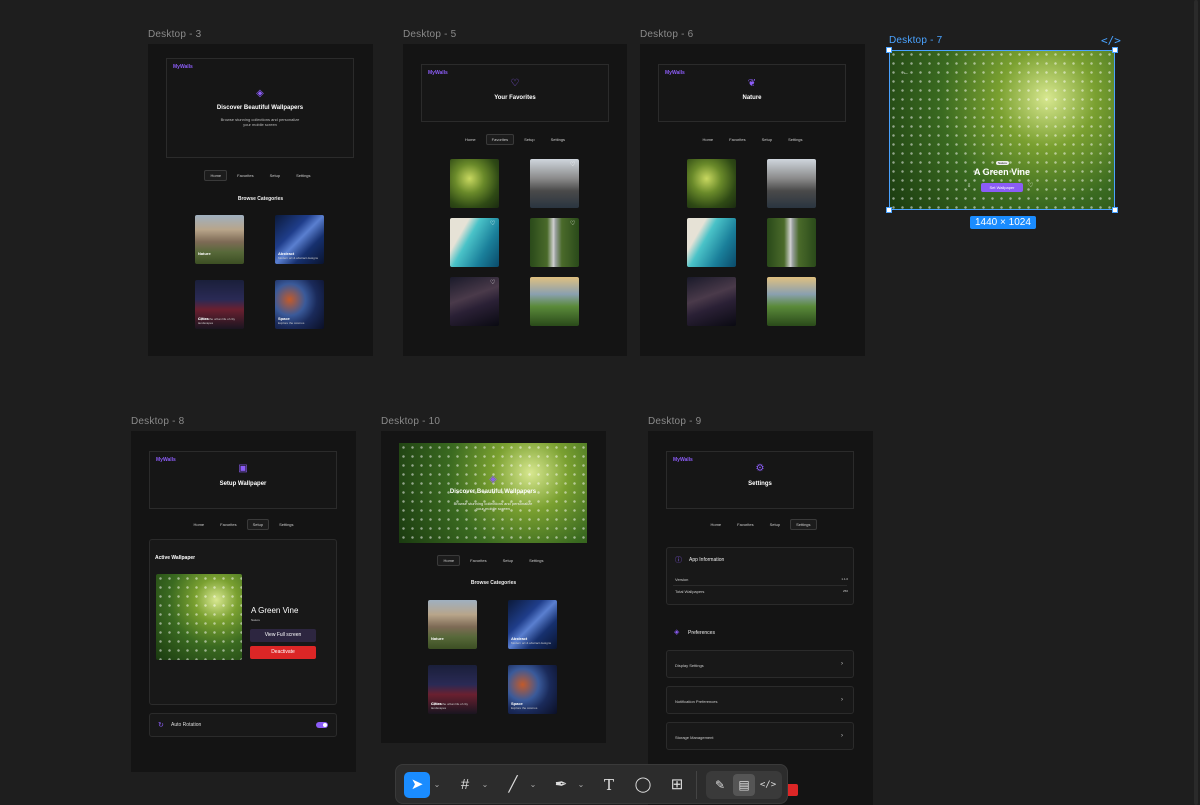  Describe the element at coordinates (674, 421) in the screenshot. I see `frame-label-desktop-9: Desktop - 9` at that location.